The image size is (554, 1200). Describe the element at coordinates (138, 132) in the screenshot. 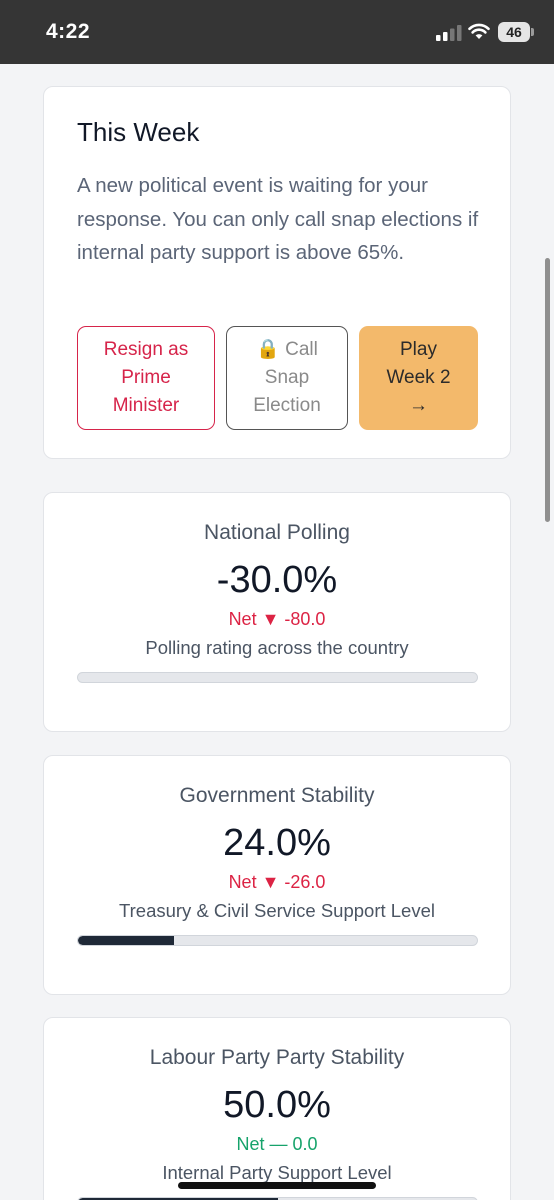

I see `this-week-title: This Week` at that location.